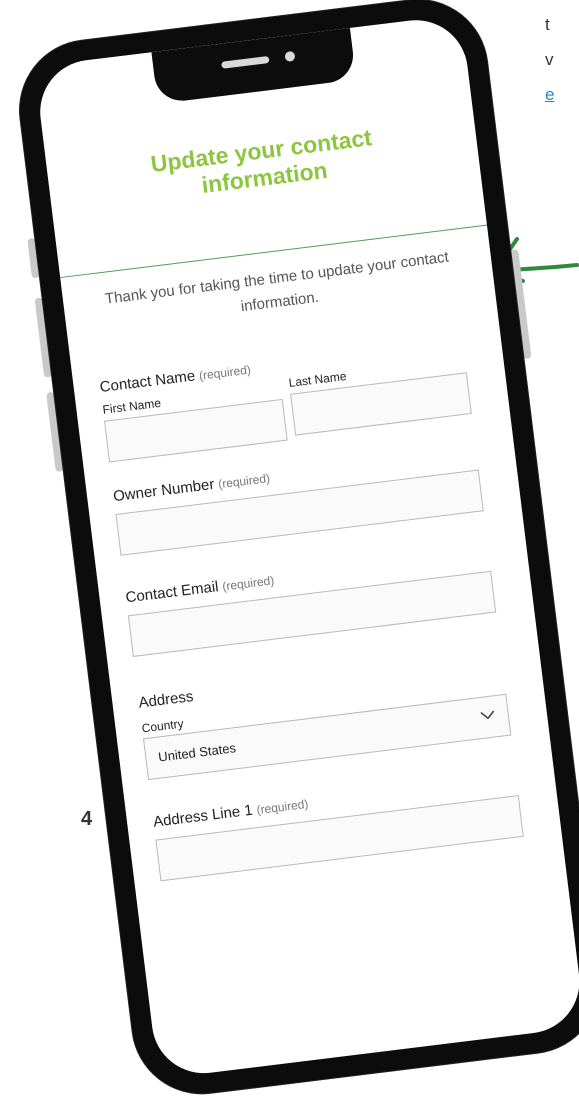  Describe the element at coordinates (87, 819) in the screenshot. I see `page-number: 4` at that location.